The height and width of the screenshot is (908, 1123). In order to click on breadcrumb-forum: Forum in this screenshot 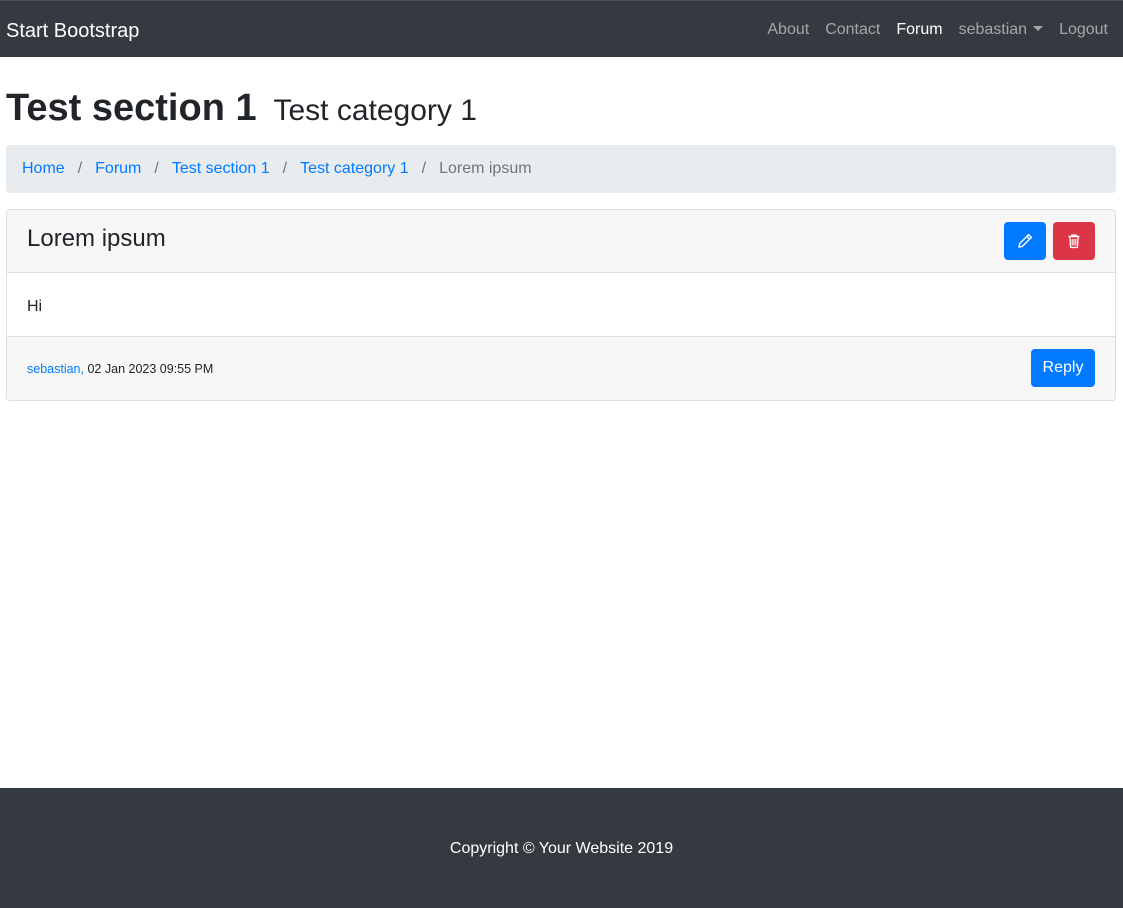, I will do `click(118, 169)`.